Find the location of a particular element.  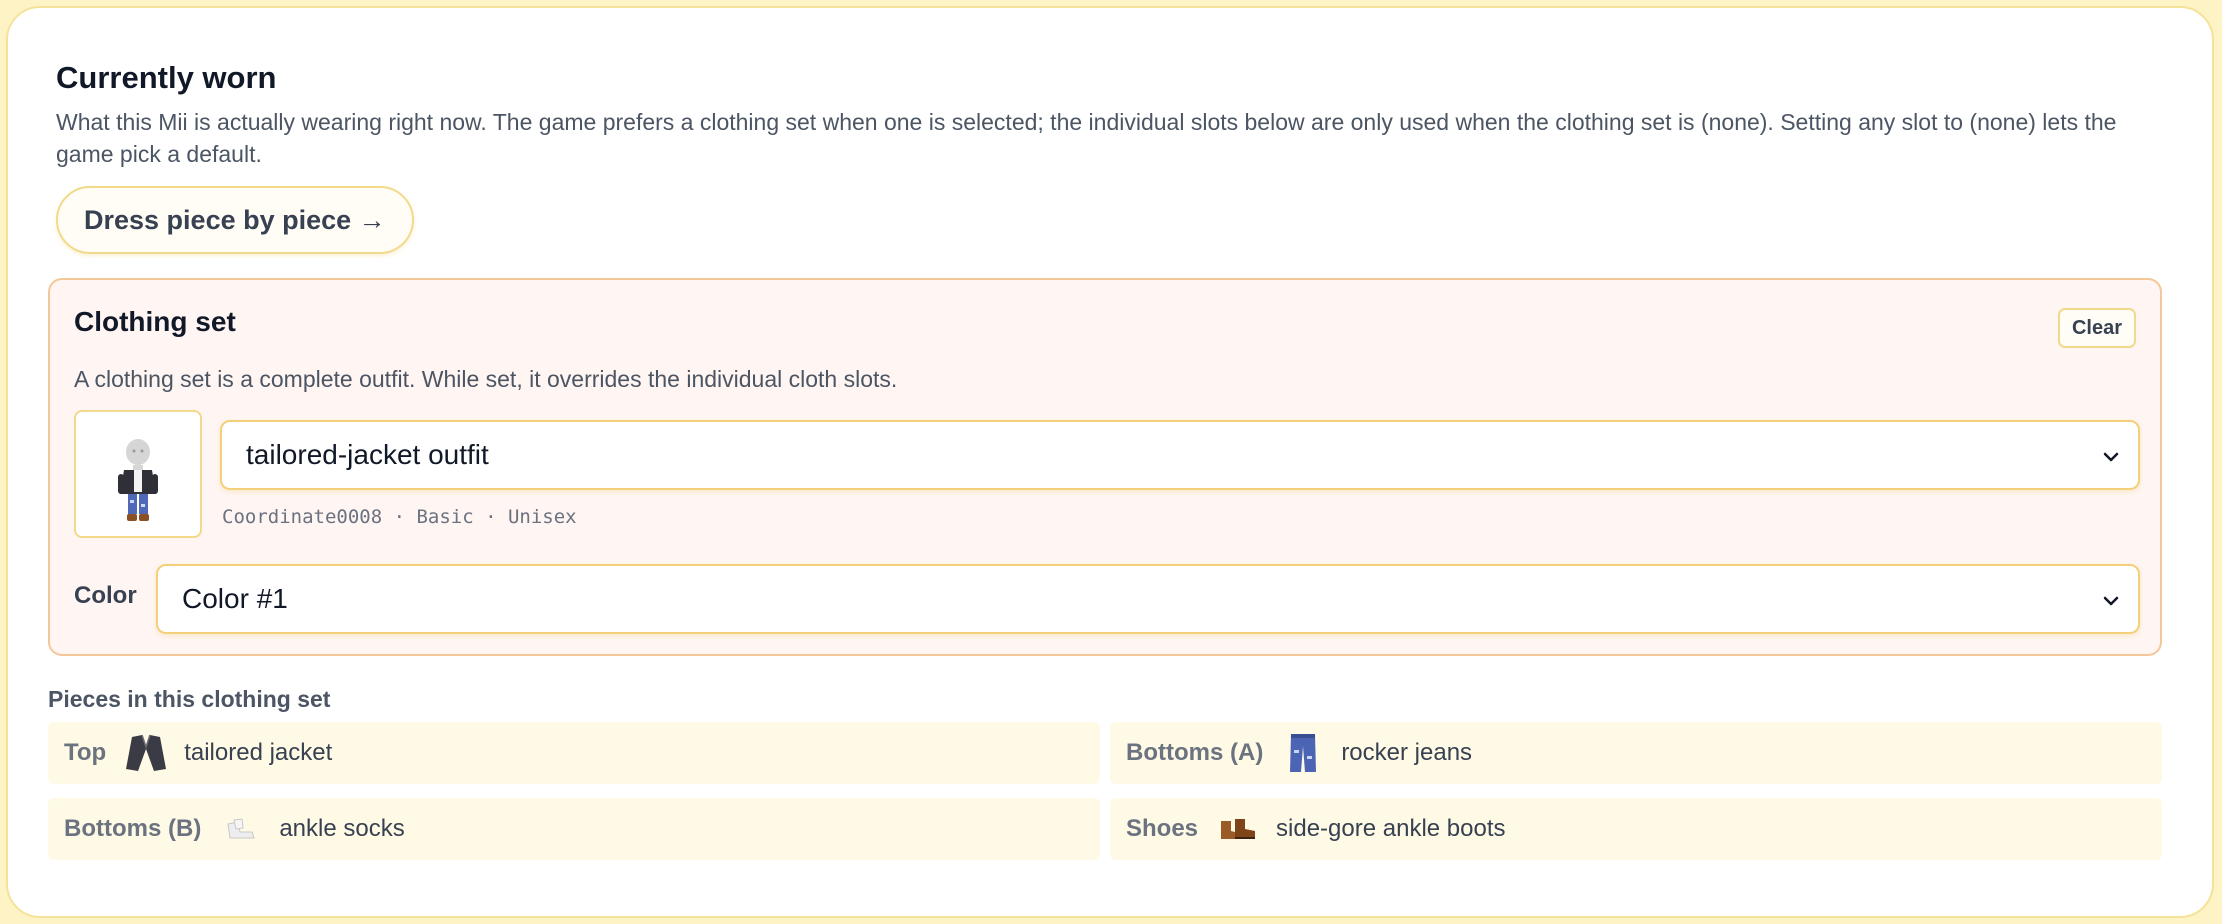

piece-slot-label: Bottoms (A) is located at coordinates (1195, 752).